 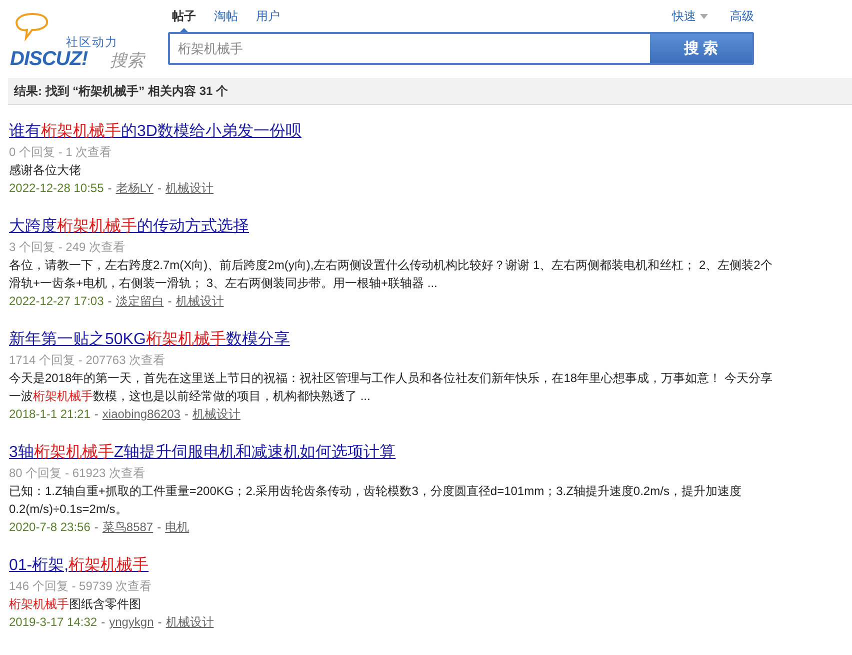 I want to click on post-date: 2020-7-8 23:56, so click(x=49, y=527).